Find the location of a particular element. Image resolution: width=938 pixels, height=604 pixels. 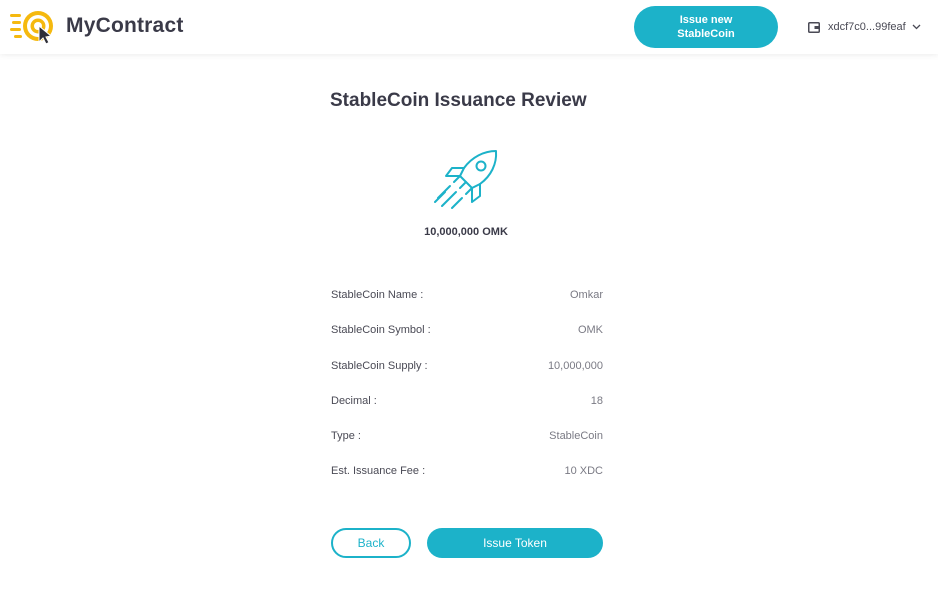

rocket-icon is located at coordinates (466, 179).